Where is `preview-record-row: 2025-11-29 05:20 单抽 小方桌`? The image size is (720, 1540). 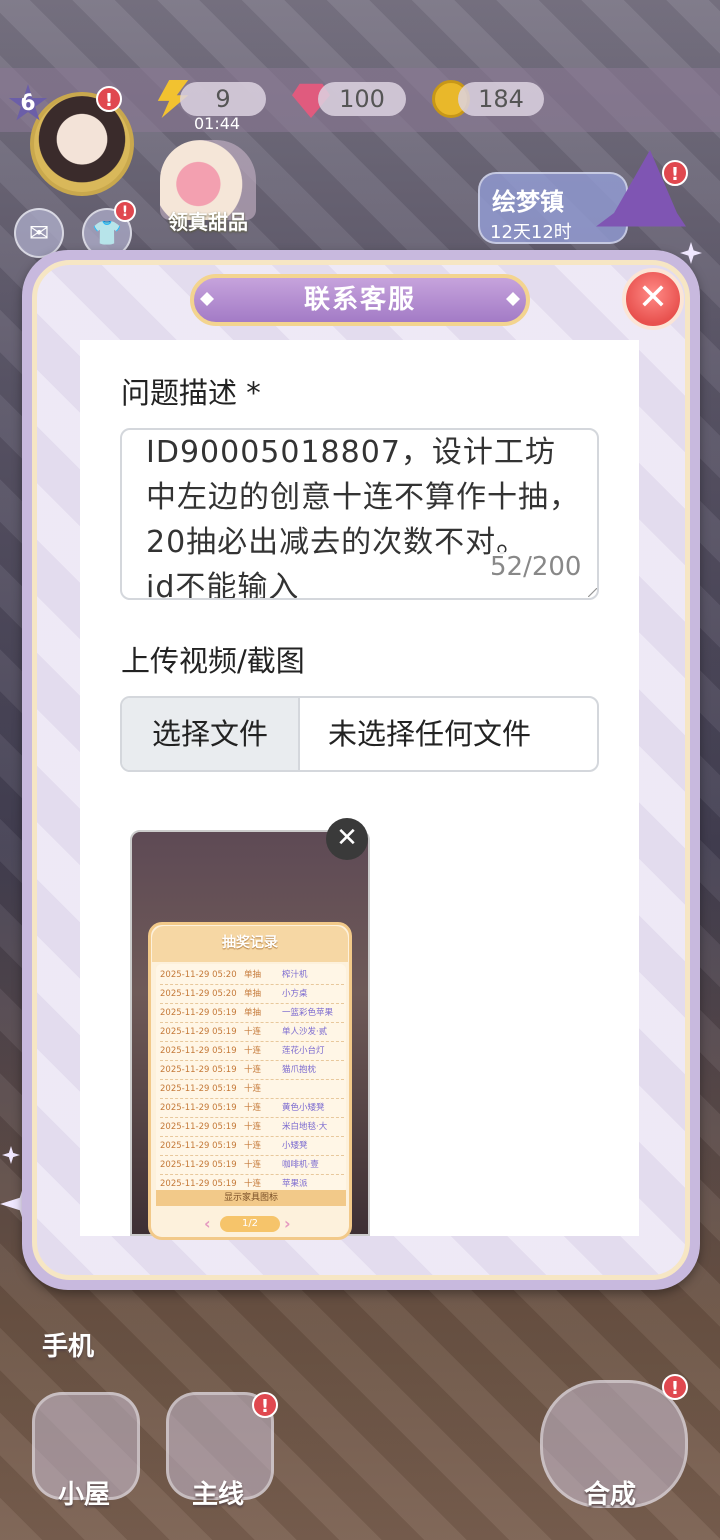
preview-record-row: 2025-11-29 05:20 单抽 小方桌 is located at coordinates (252, 994).